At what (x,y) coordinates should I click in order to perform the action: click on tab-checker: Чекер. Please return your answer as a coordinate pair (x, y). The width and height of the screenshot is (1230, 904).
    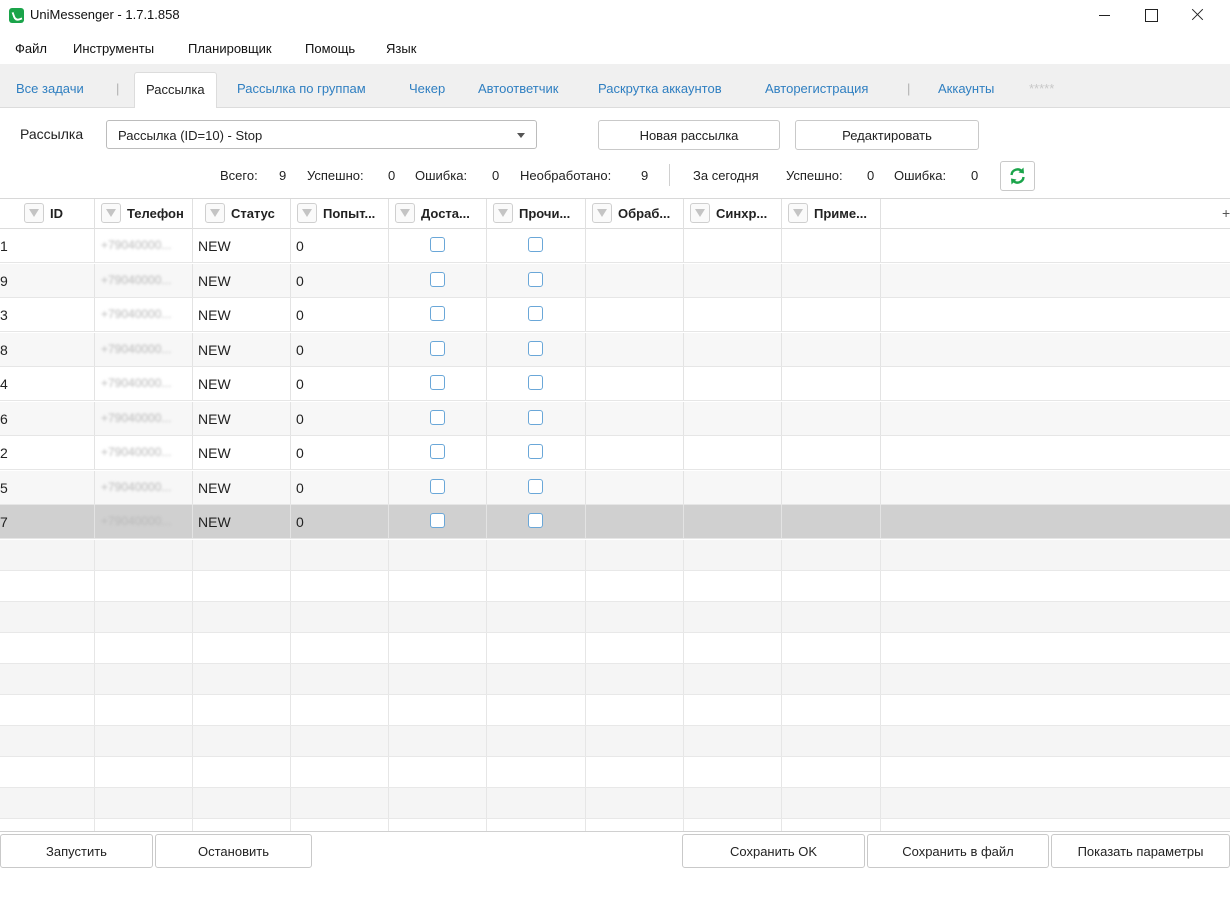
    Looking at the image, I should click on (427, 88).